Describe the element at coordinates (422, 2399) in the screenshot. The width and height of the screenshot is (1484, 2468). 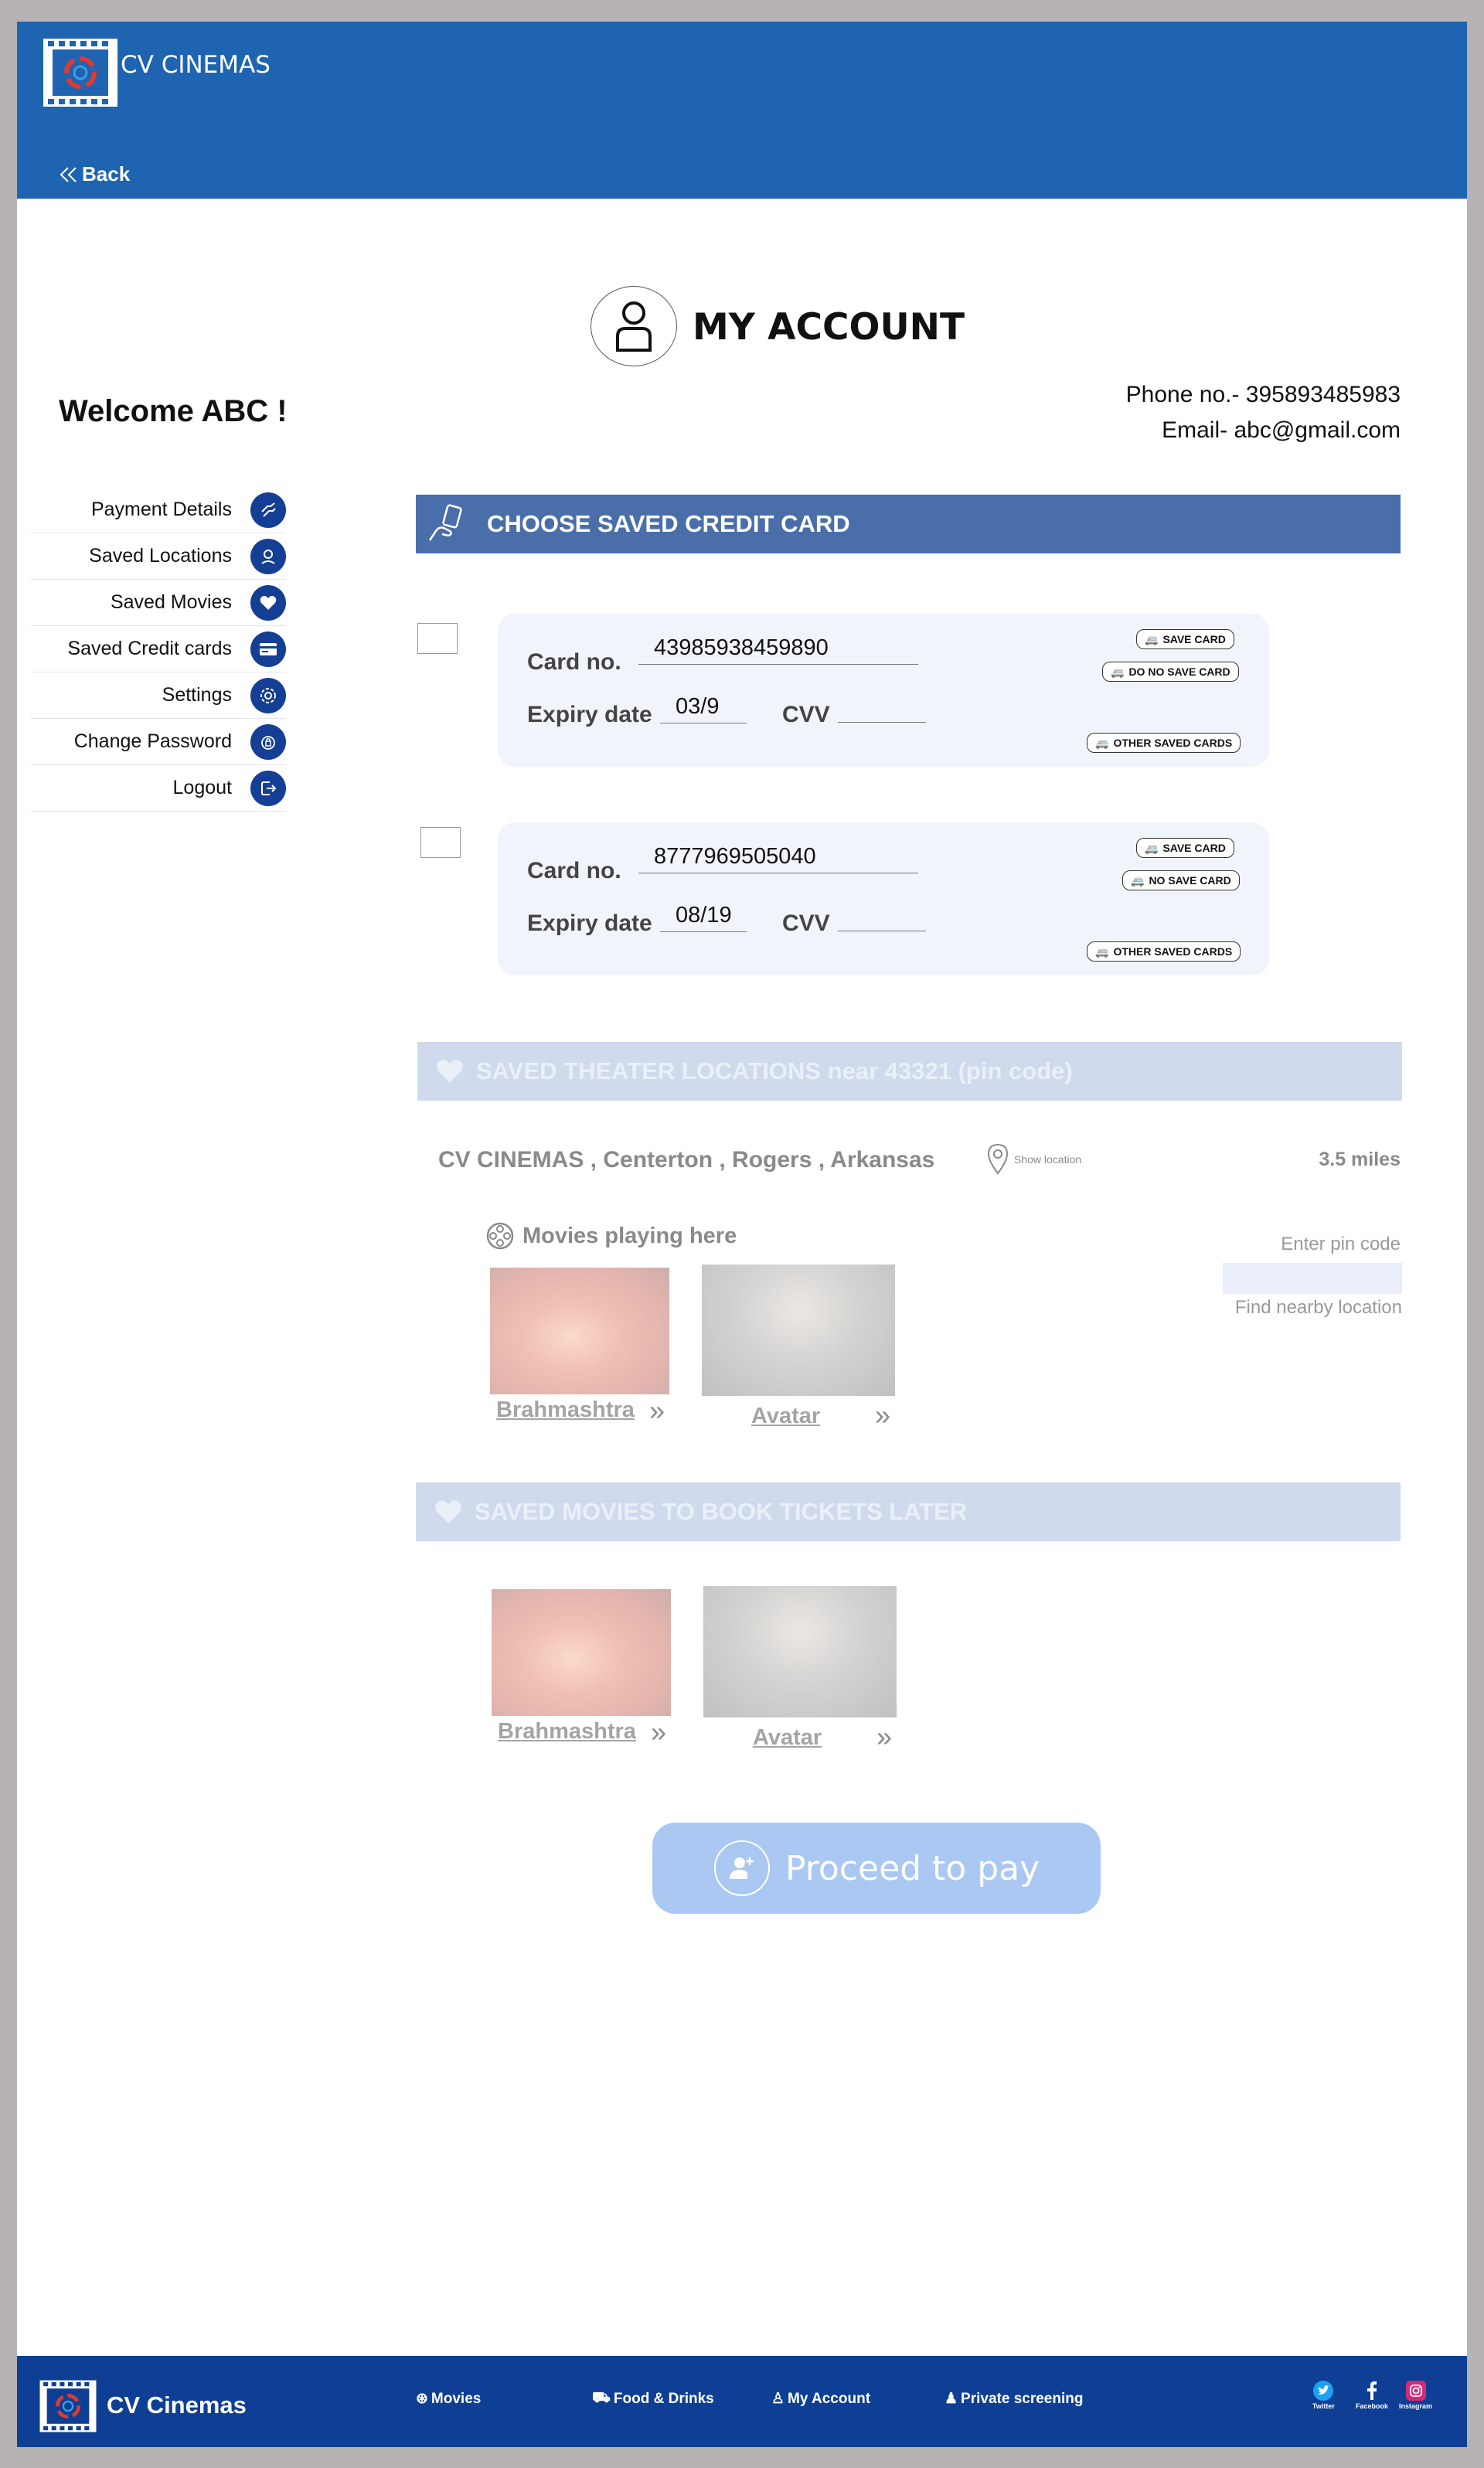
I see `film-reel-icon: ⊛` at that location.